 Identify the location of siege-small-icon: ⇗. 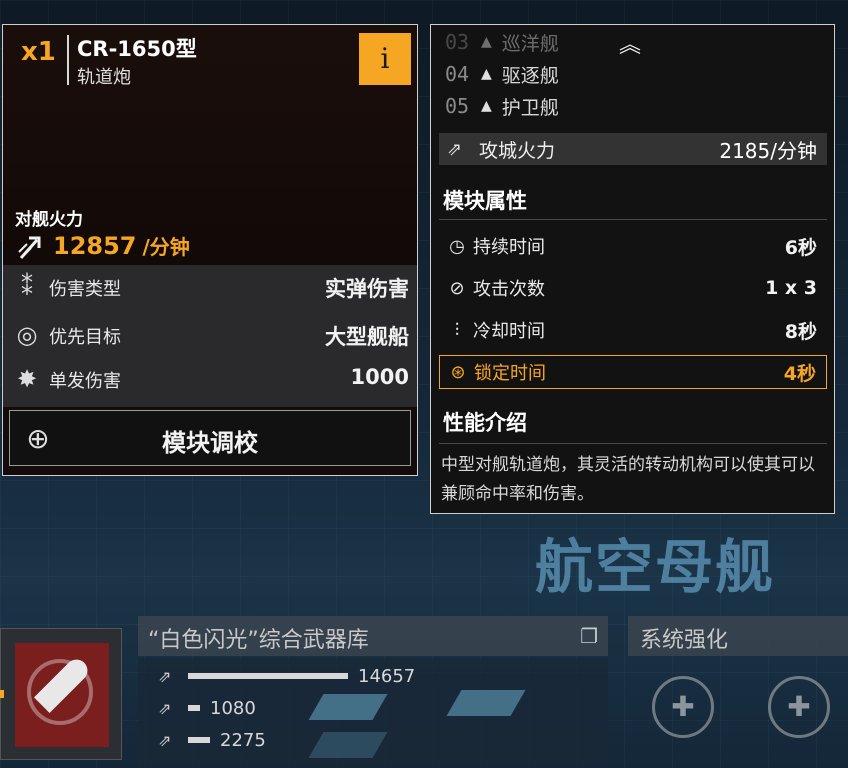
(165, 740).